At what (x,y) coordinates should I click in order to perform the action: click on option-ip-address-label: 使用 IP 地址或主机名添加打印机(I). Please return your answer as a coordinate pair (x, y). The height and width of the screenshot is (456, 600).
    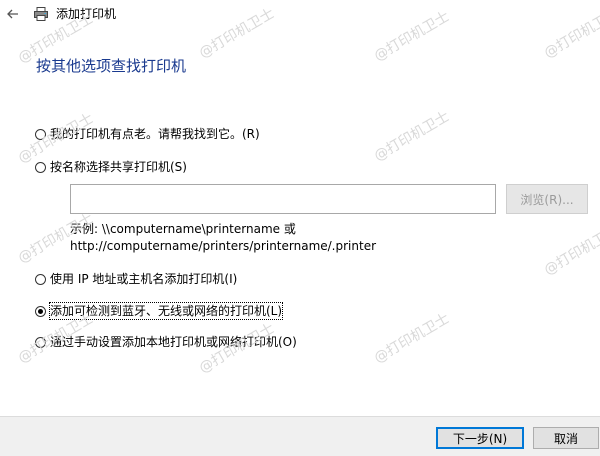
    Looking at the image, I should click on (144, 279).